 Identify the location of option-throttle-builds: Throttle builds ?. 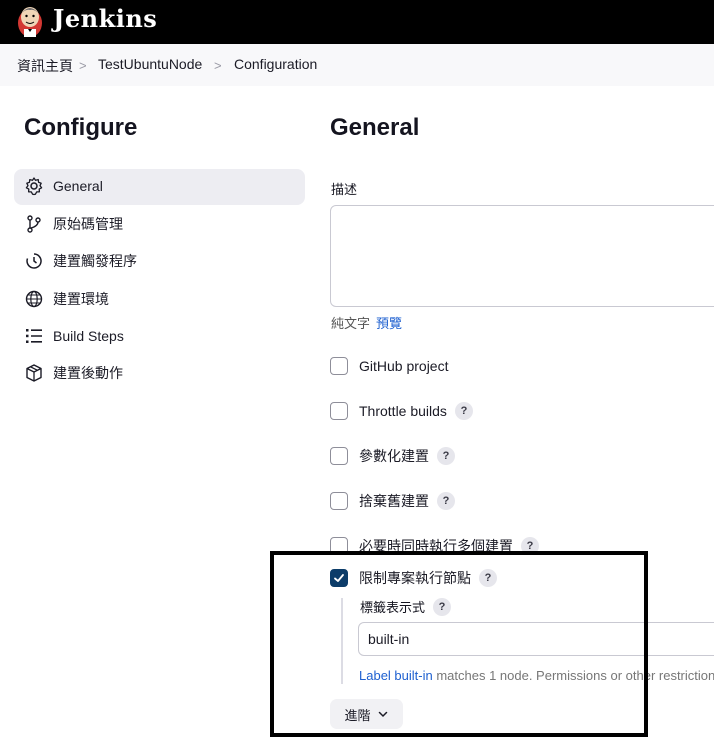
(401, 411).